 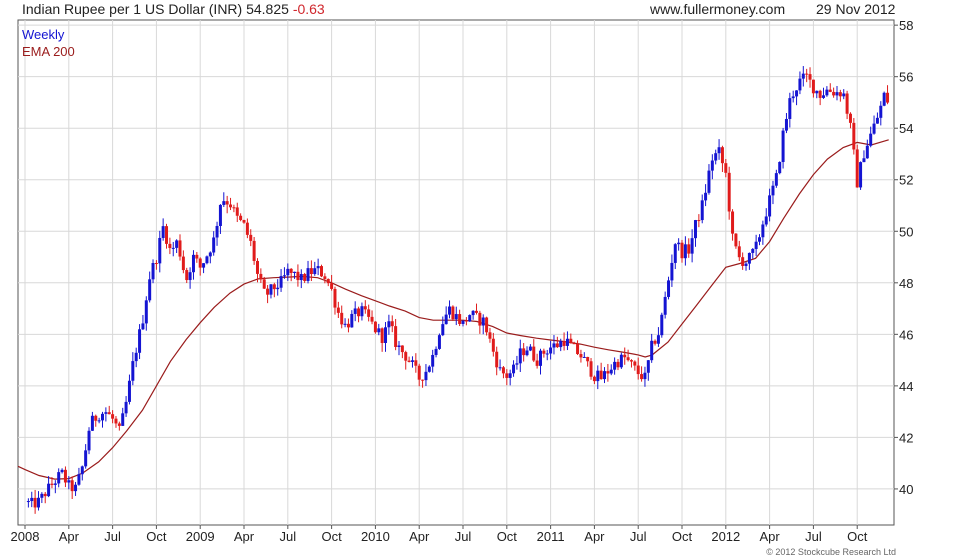 What do you see at coordinates (725, 536) in the screenshot?
I see `x-tick-label: 2012` at bounding box center [725, 536].